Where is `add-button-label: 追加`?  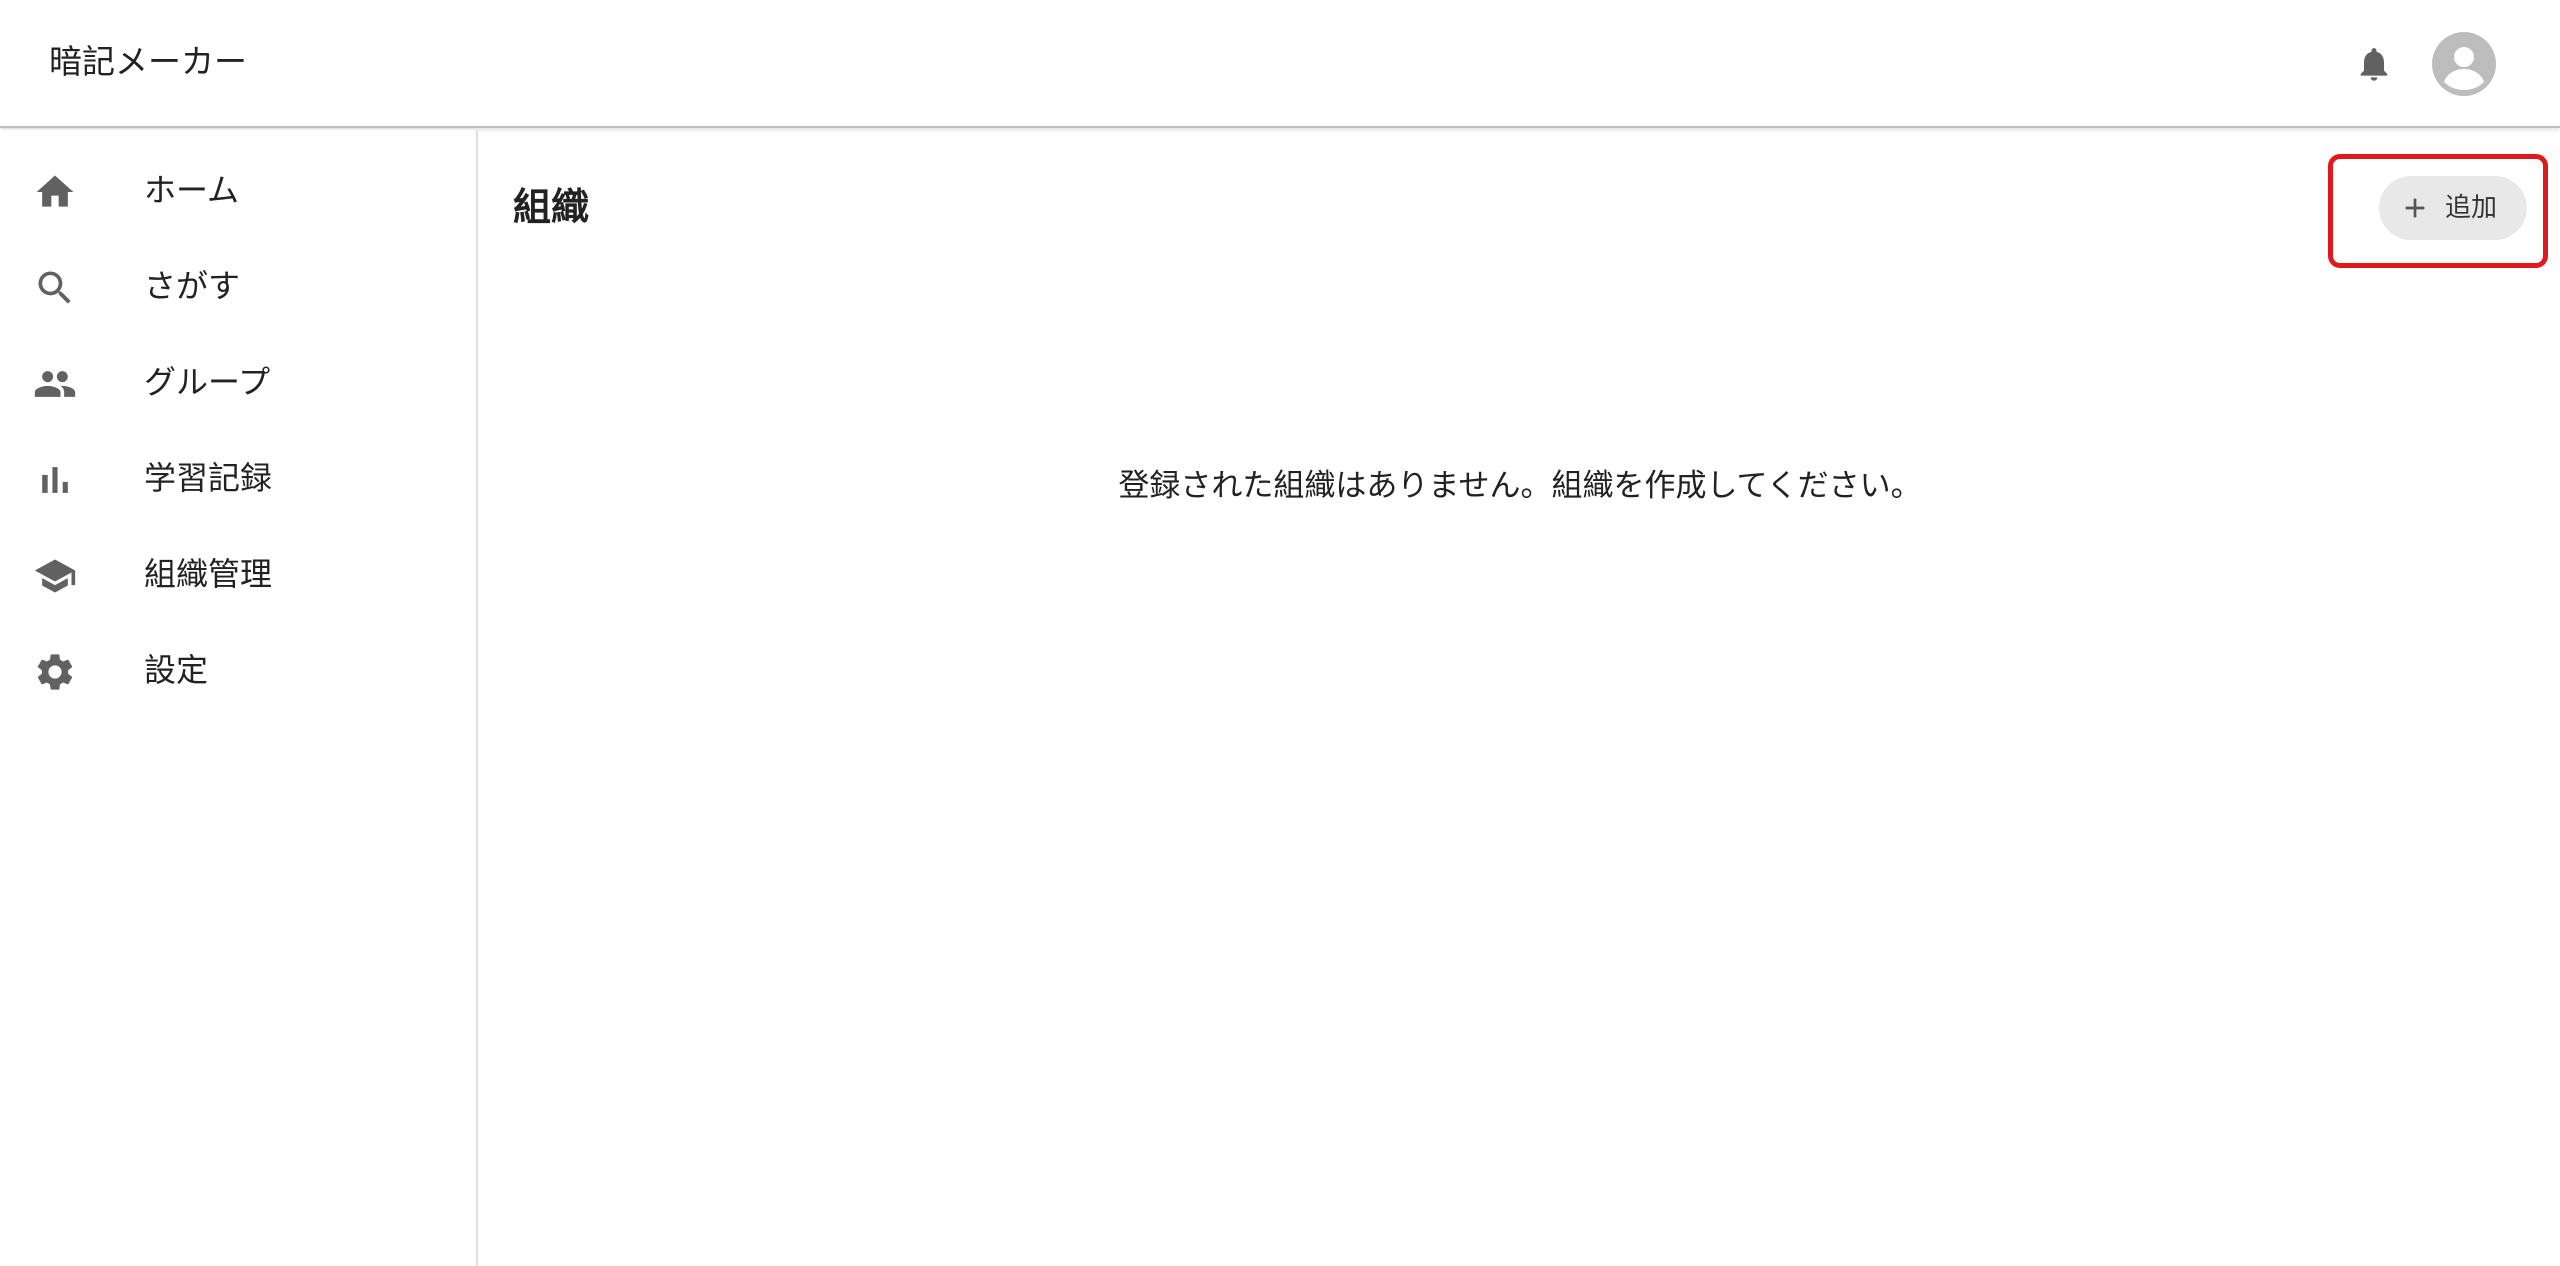
add-button-label: 追加 is located at coordinates (2471, 208).